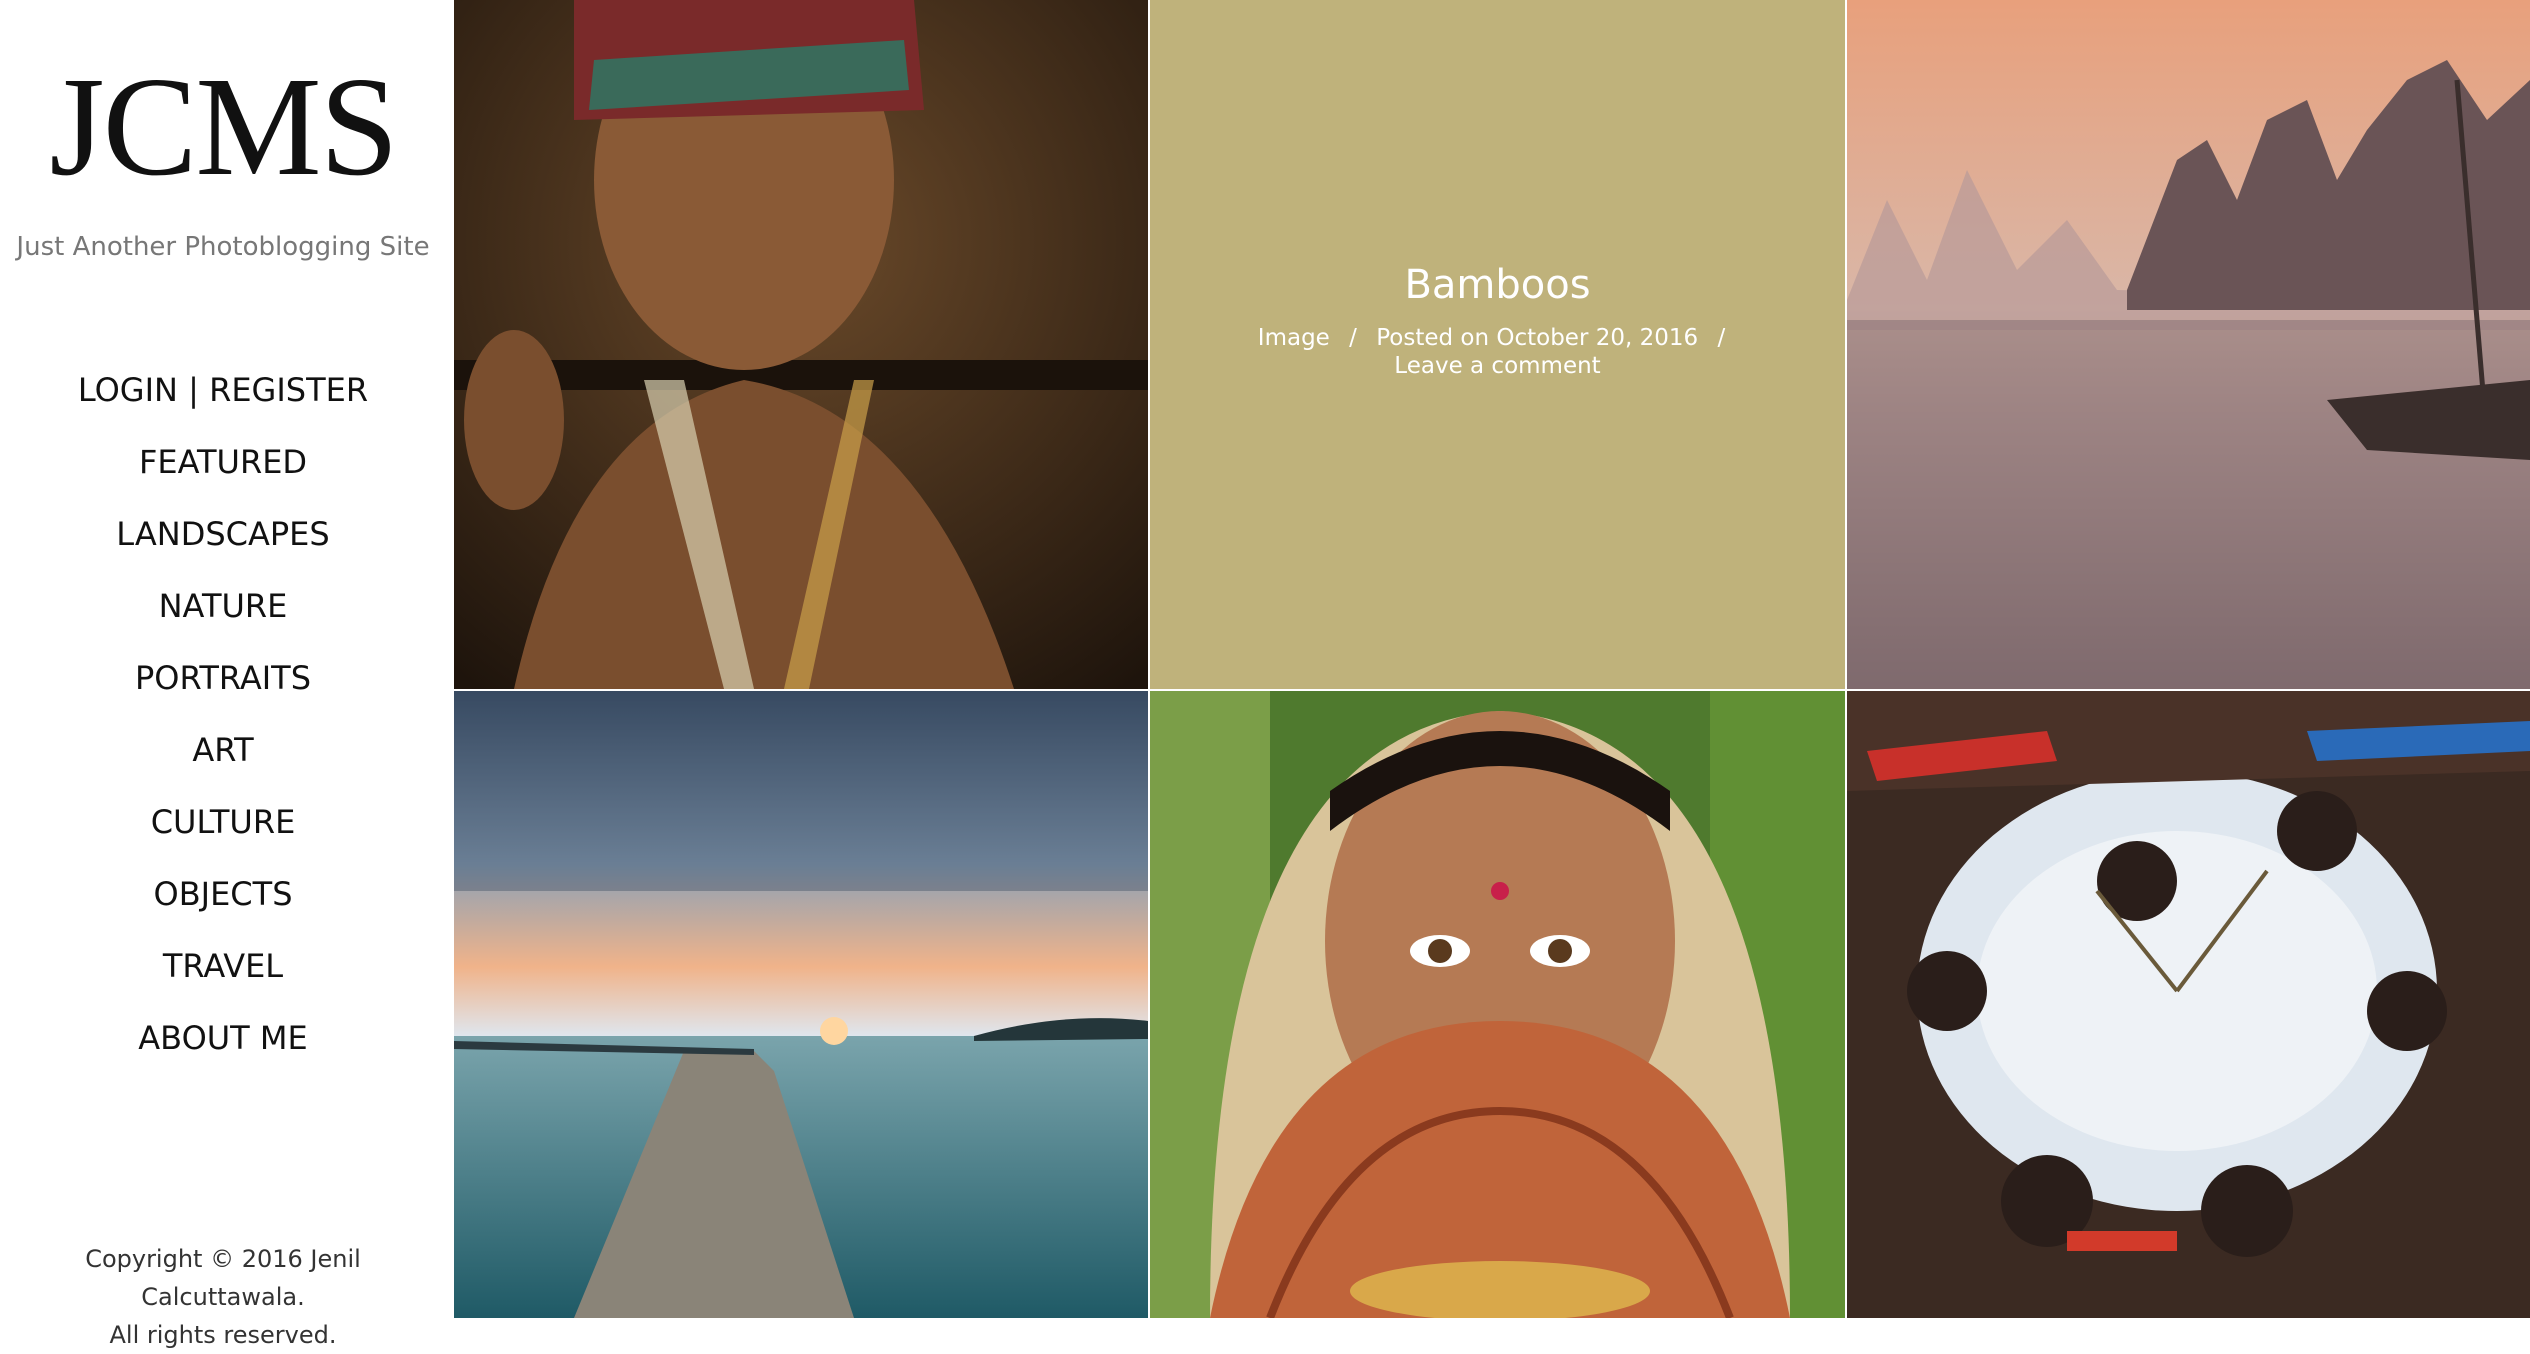  Describe the element at coordinates (1497, 366) in the screenshot. I see `leave-comment-link: Leave a comment` at that location.